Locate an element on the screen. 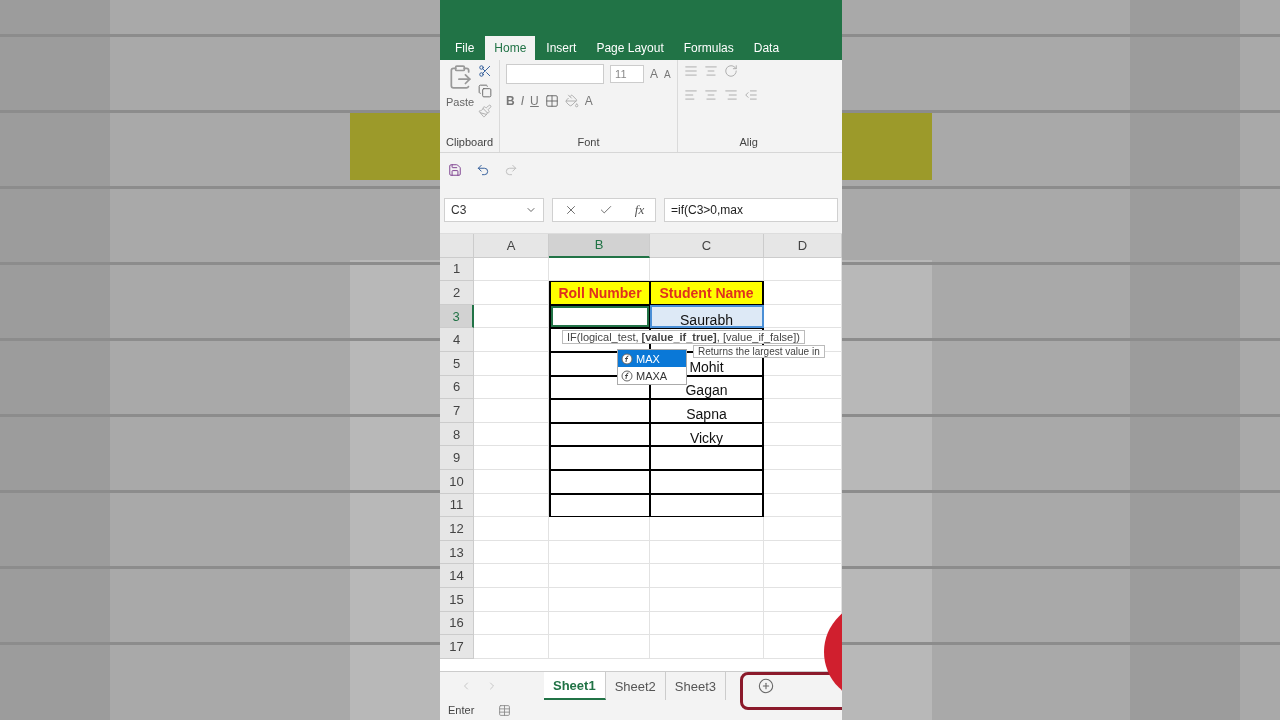 This screenshot has width=1280, height=720. sheet-tab: Sheet1 is located at coordinates (575, 686).